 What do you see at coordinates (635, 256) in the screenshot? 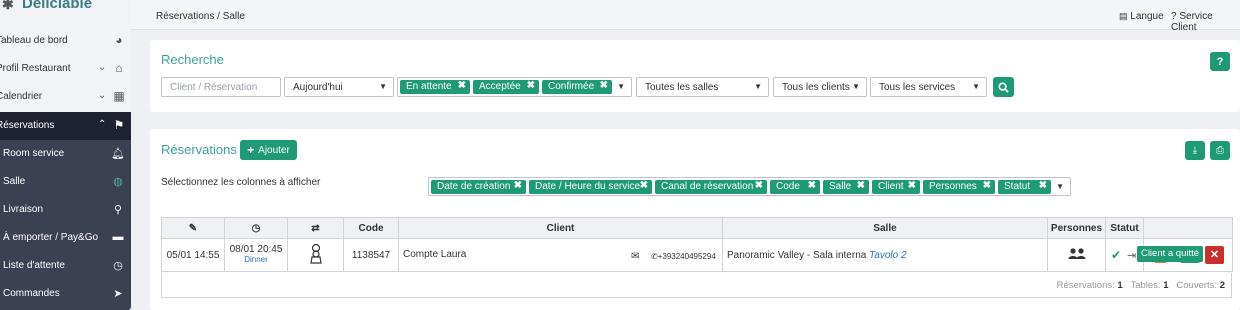
I see `envelope-icon: ✉` at bounding box center [635, 256].